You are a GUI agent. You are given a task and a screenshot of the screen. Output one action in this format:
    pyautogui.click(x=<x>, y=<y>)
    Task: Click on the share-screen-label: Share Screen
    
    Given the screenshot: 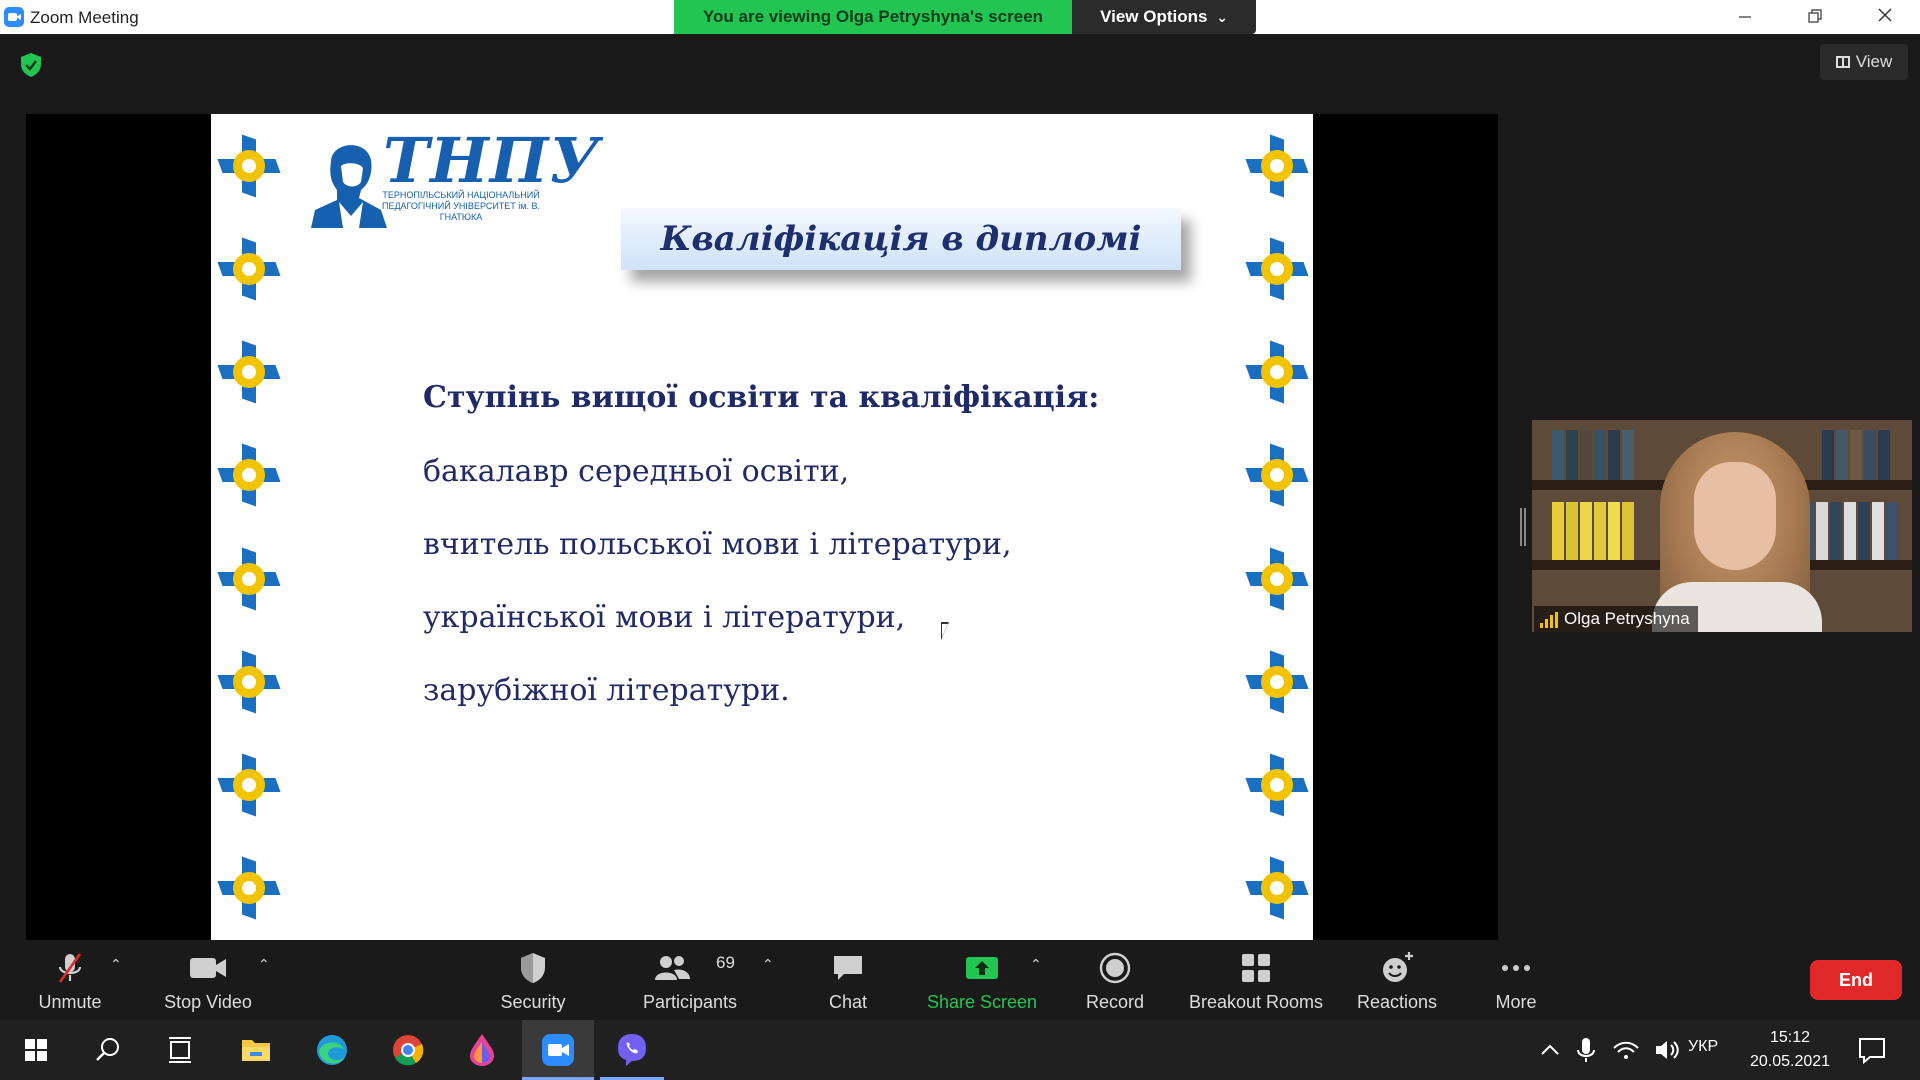 What is the action you would take?
    pyautogui.click(x=982, y=1002)
    